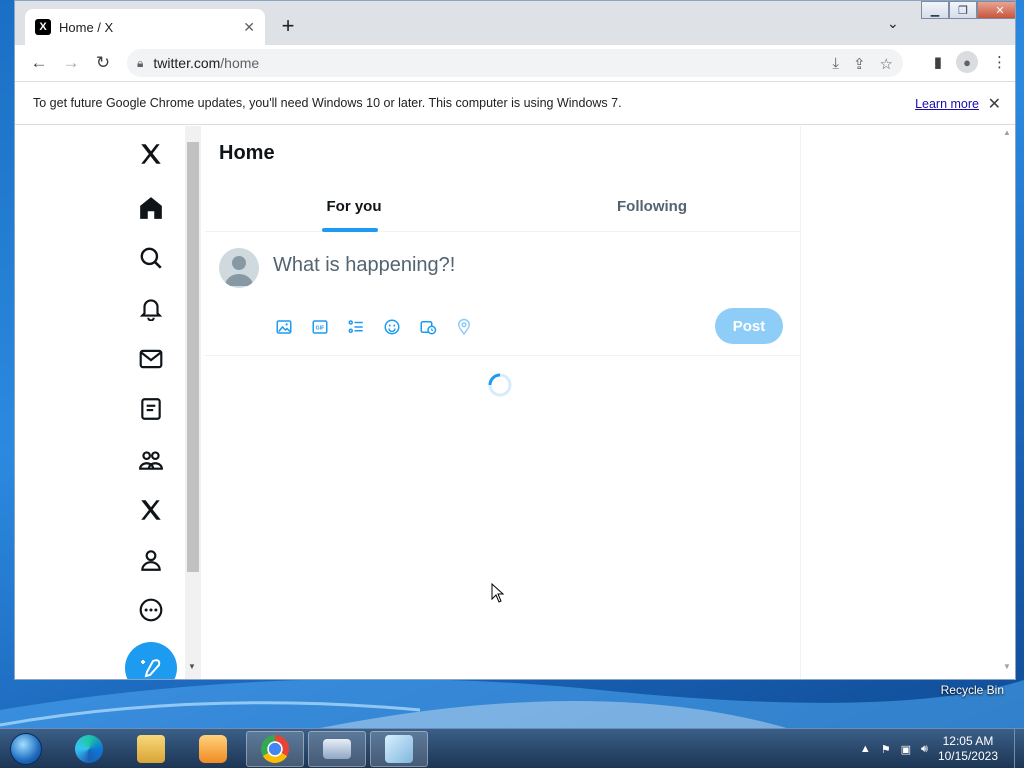 The width and height of the screenshot is (1024, 768). I want to click on reload-button: ↻, so click(103, 63).